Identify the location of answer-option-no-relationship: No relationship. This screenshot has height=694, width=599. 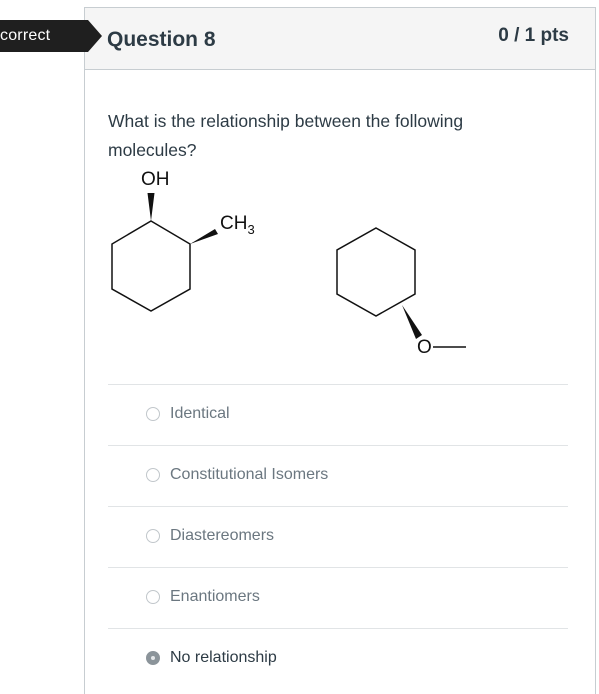
(338, 658).